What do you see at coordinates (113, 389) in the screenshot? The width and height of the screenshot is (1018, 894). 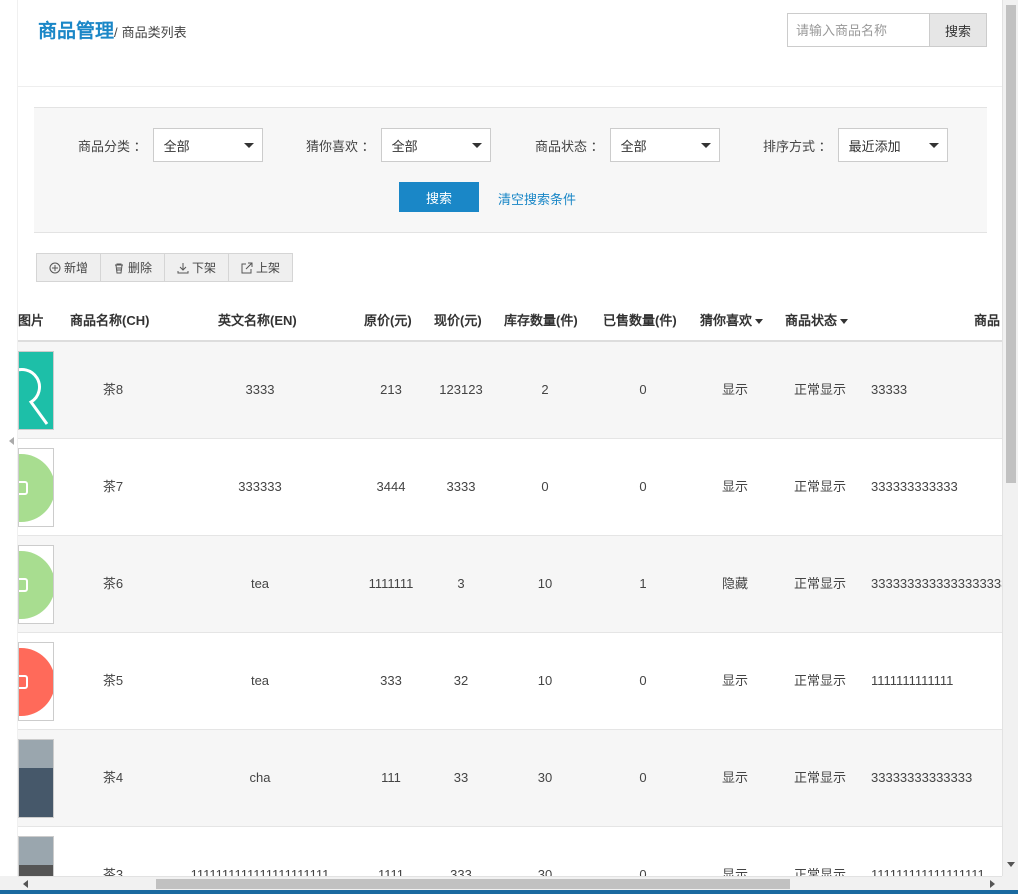 I see `cell-name-ch: 茶8` at bounding box center [113, 389].